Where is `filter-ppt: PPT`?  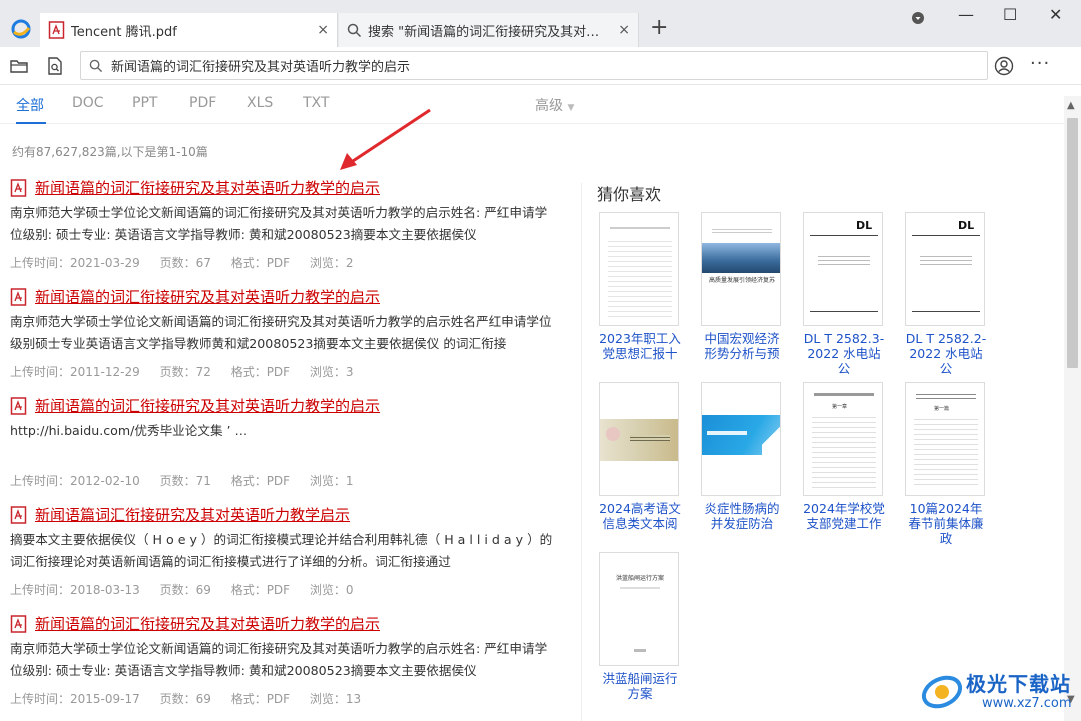 filter-ppt: PPT is located at coordinates (144, 103).